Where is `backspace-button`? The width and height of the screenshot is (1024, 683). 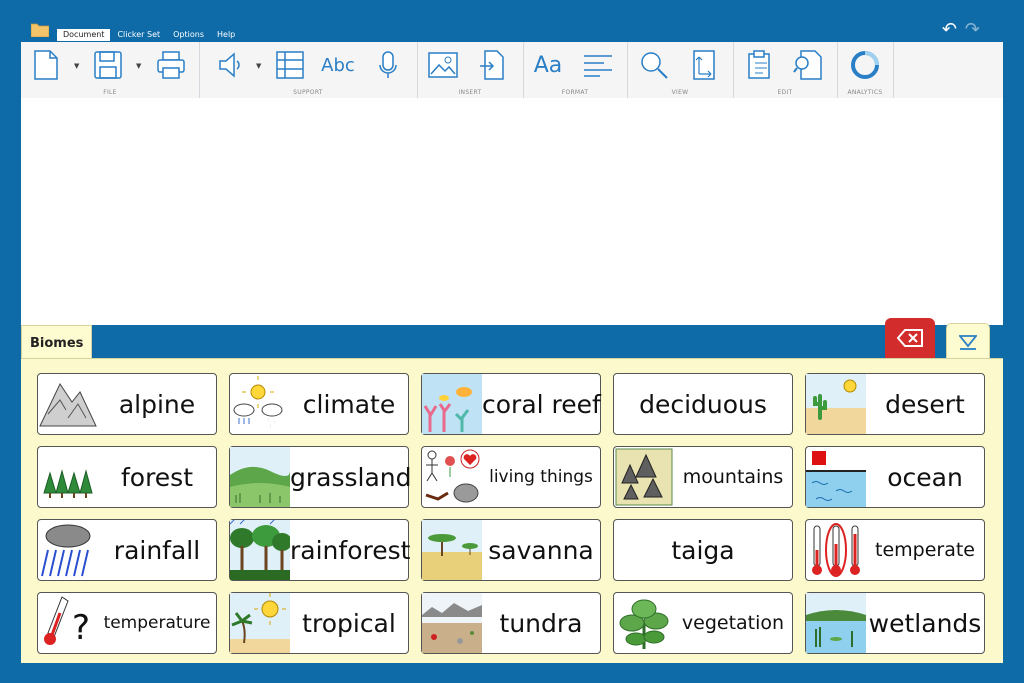
backspace-button is located at coordinates (910, 338).